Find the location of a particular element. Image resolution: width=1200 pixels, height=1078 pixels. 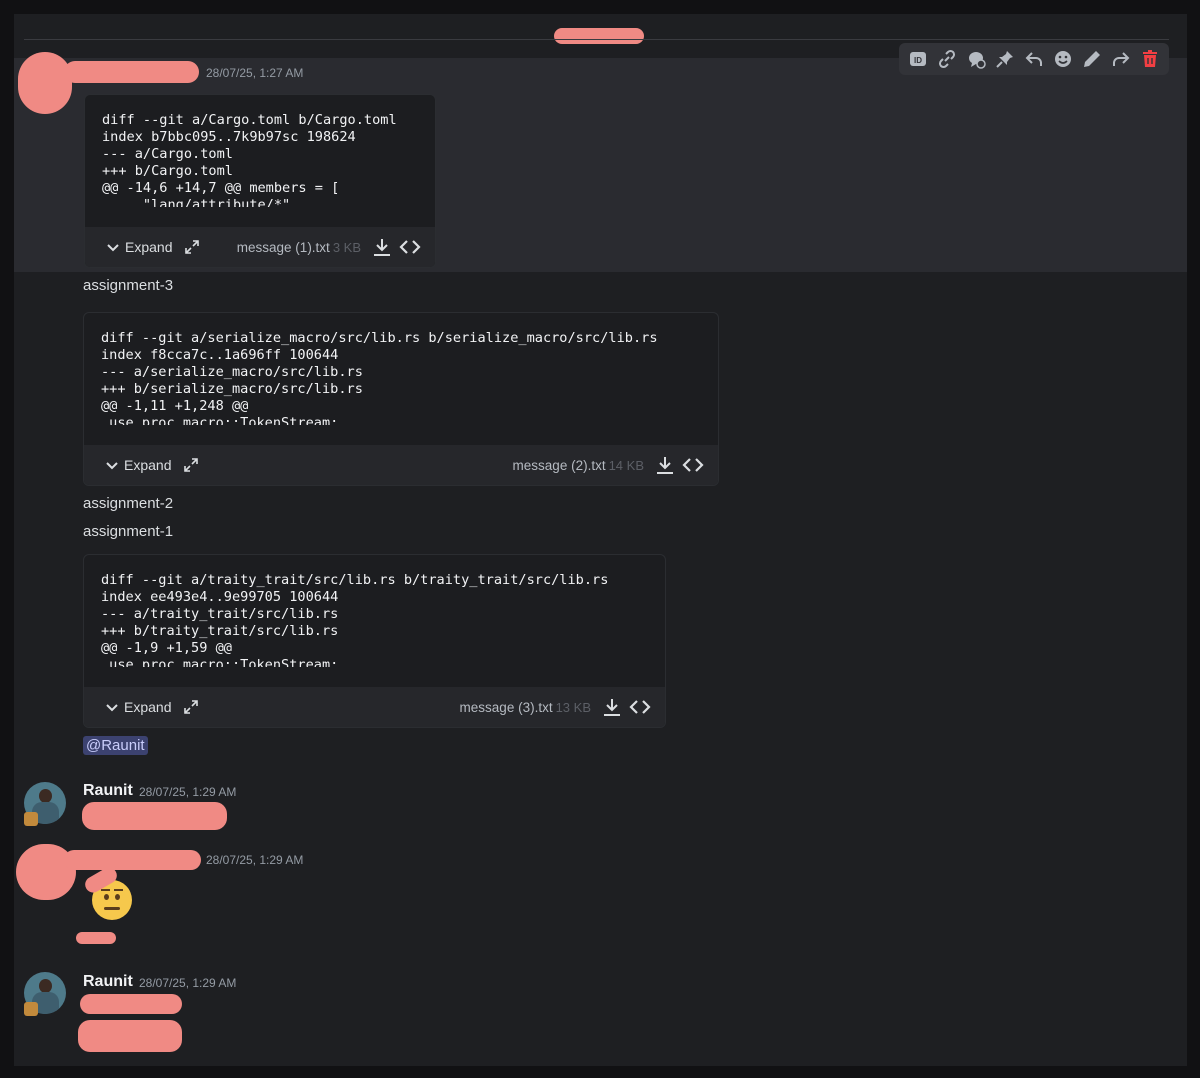

thread-icon is located at coordinates (976, 59).